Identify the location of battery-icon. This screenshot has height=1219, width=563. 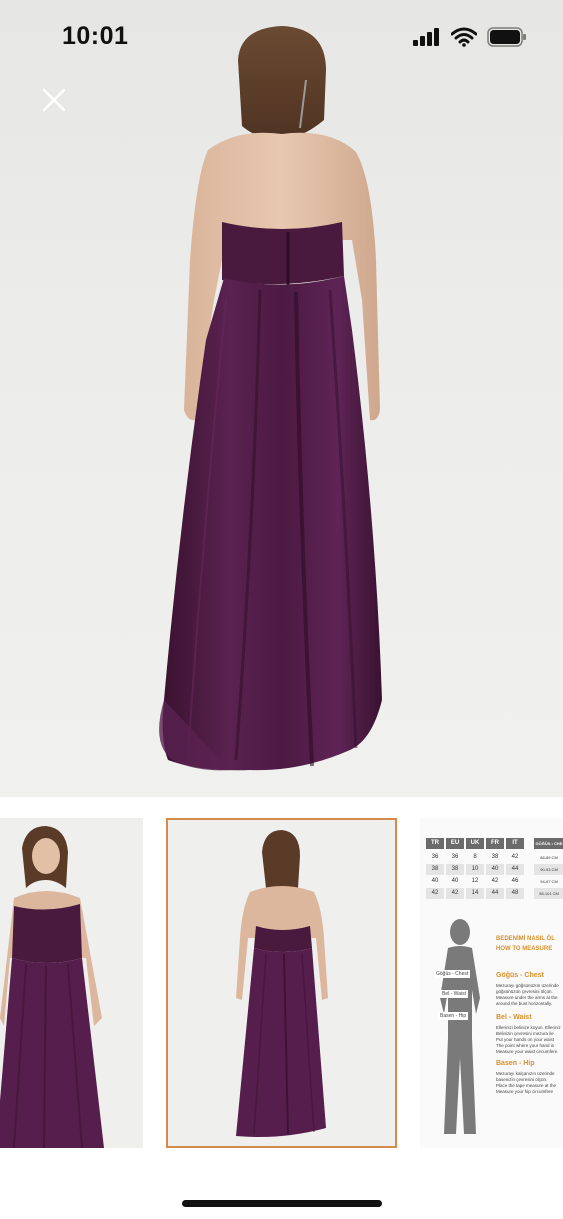
(507, 39).